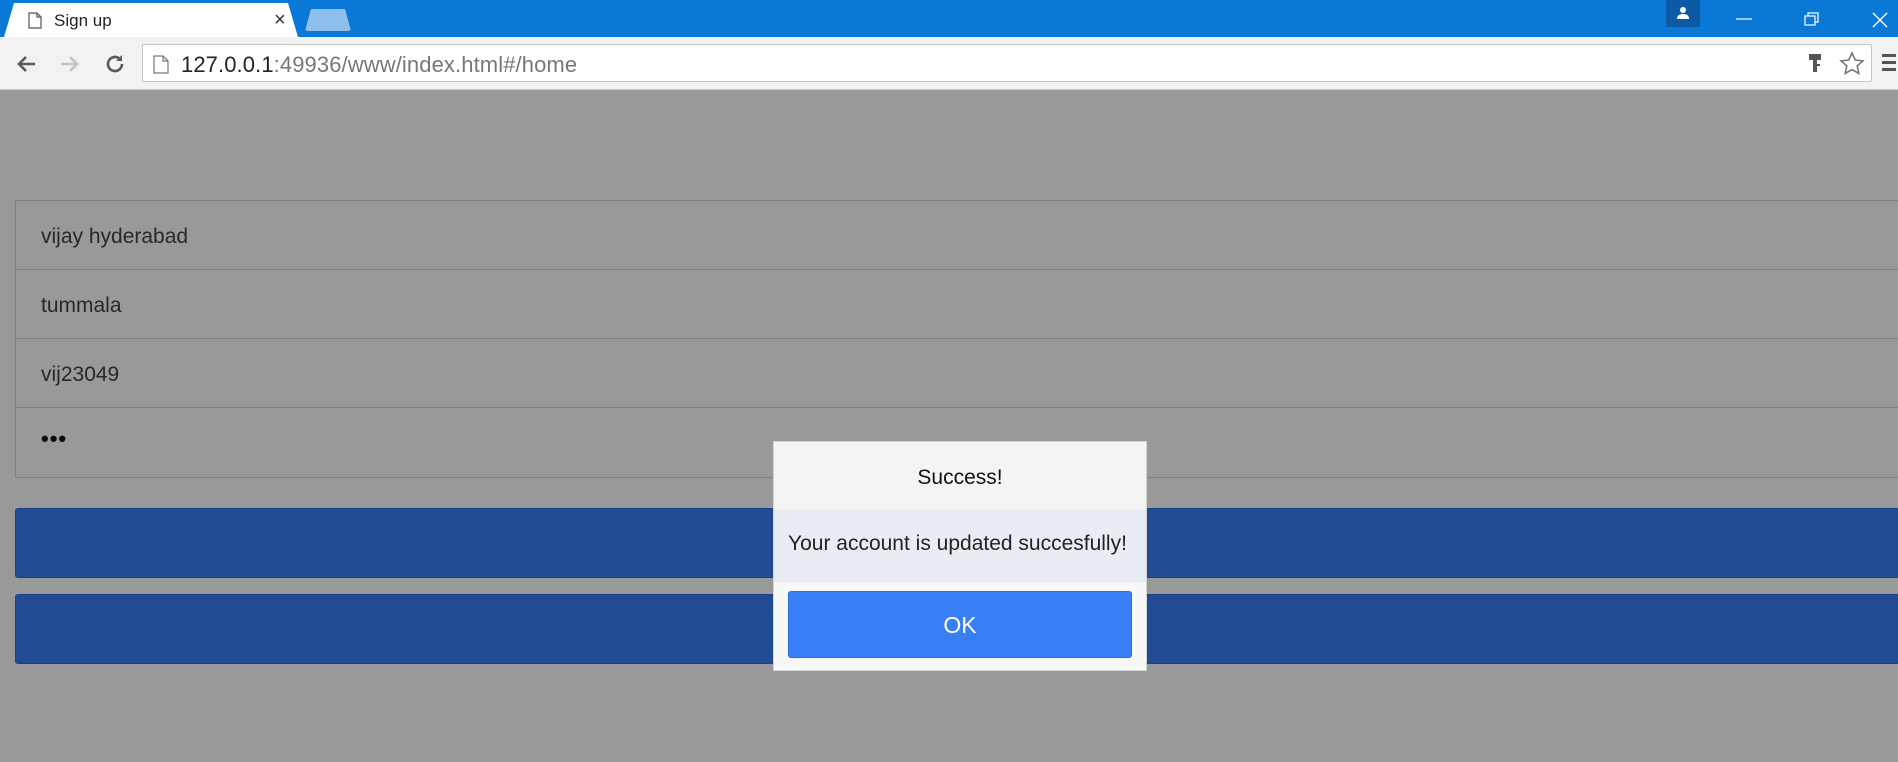 Image resolution: width=1898 pixels, height=762 pixels. I want to click on alert-message: Your account is updated succesfully!, so click(957, 543).